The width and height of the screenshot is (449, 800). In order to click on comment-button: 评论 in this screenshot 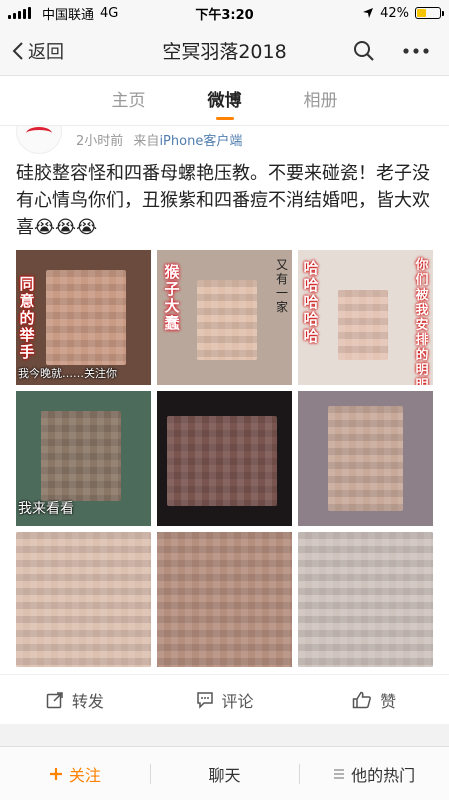, I will do `click(225, 699)`.